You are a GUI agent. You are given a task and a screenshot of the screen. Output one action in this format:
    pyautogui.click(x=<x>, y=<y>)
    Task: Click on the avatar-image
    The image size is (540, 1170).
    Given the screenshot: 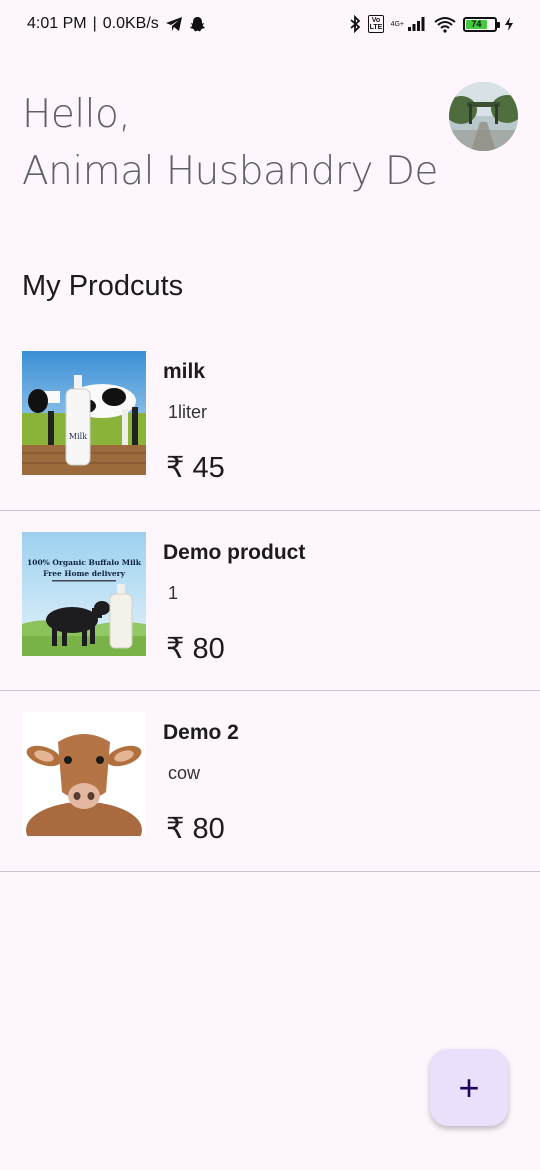 What is the action you would take?
    pyautogui.click(x=483, y=116)
    